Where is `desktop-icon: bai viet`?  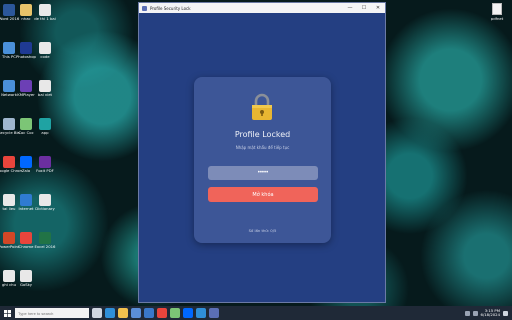
desktop-icon: bai viet is located at coordinates (45, 88).